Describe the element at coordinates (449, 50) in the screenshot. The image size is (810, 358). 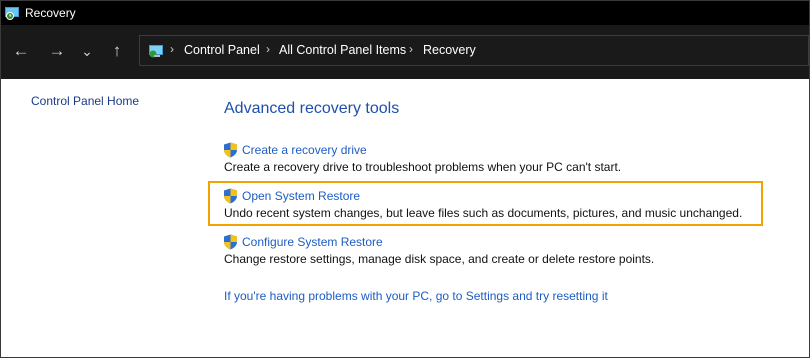
I see `breadcrumb-recovery: Recovery` at that location.